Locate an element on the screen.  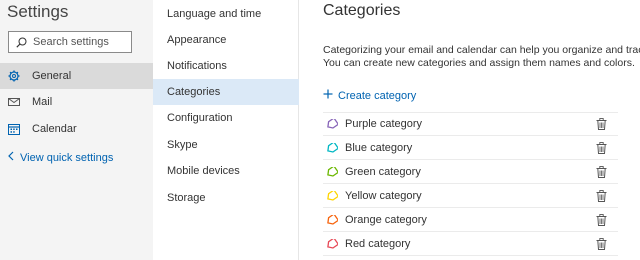
chevron-left-icon is located at coordinates (11, 157).